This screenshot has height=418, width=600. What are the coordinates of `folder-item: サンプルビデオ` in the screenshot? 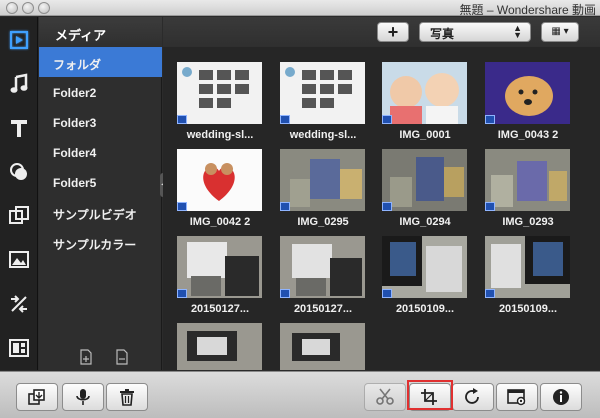 It's located at (100, 212).